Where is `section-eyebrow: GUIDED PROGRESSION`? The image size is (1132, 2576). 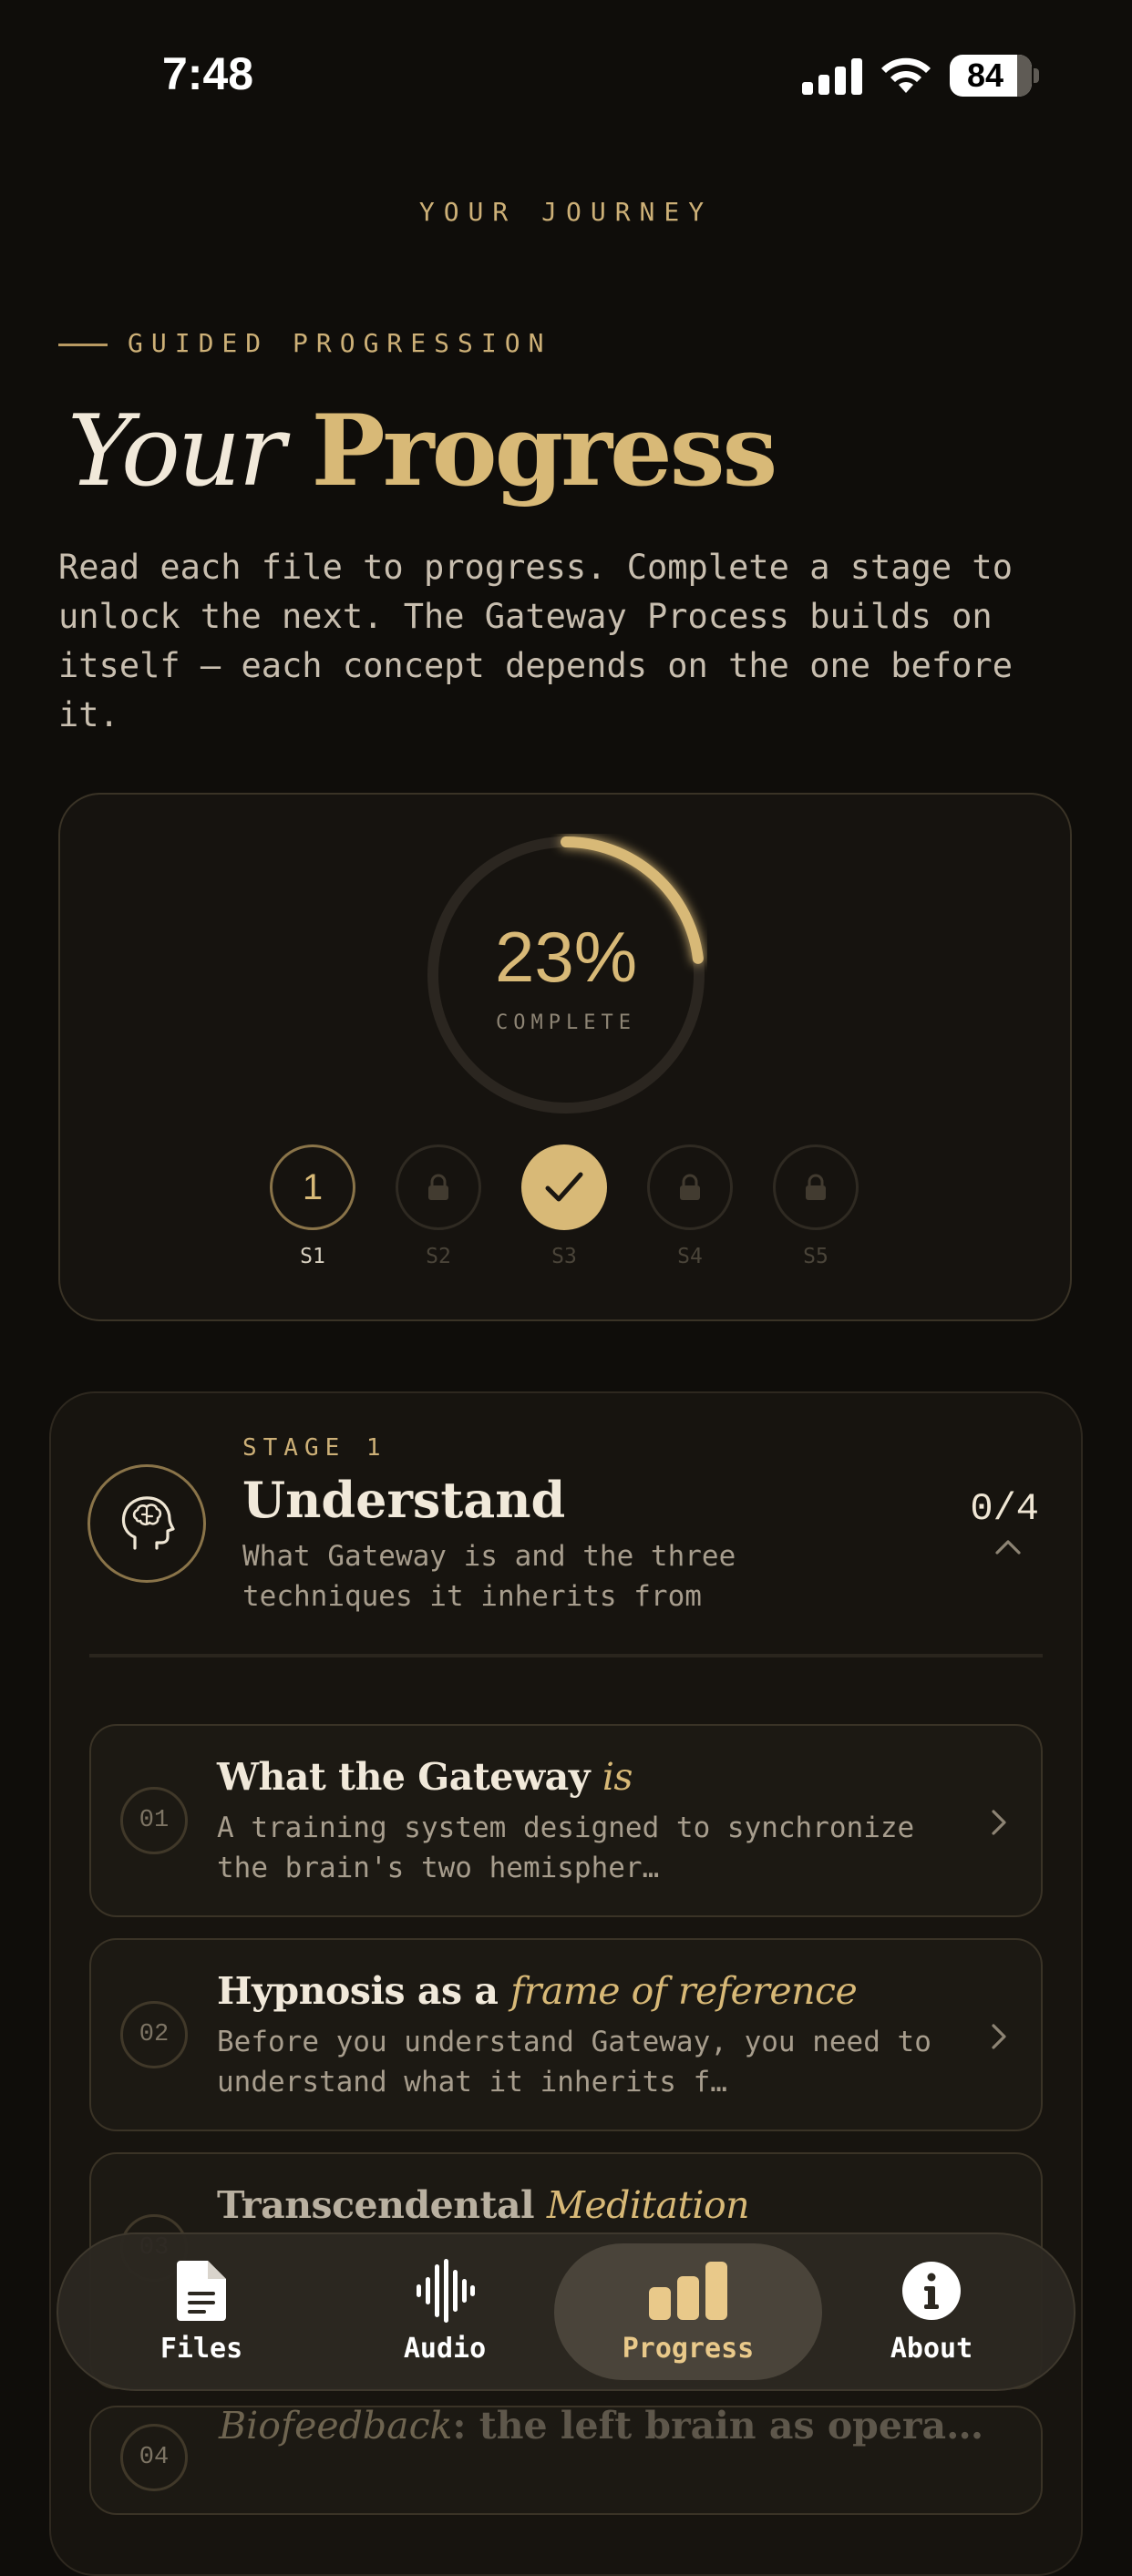 section-eyebrow: GUIDED PROGRESSION is located at coordinates (340, 343).